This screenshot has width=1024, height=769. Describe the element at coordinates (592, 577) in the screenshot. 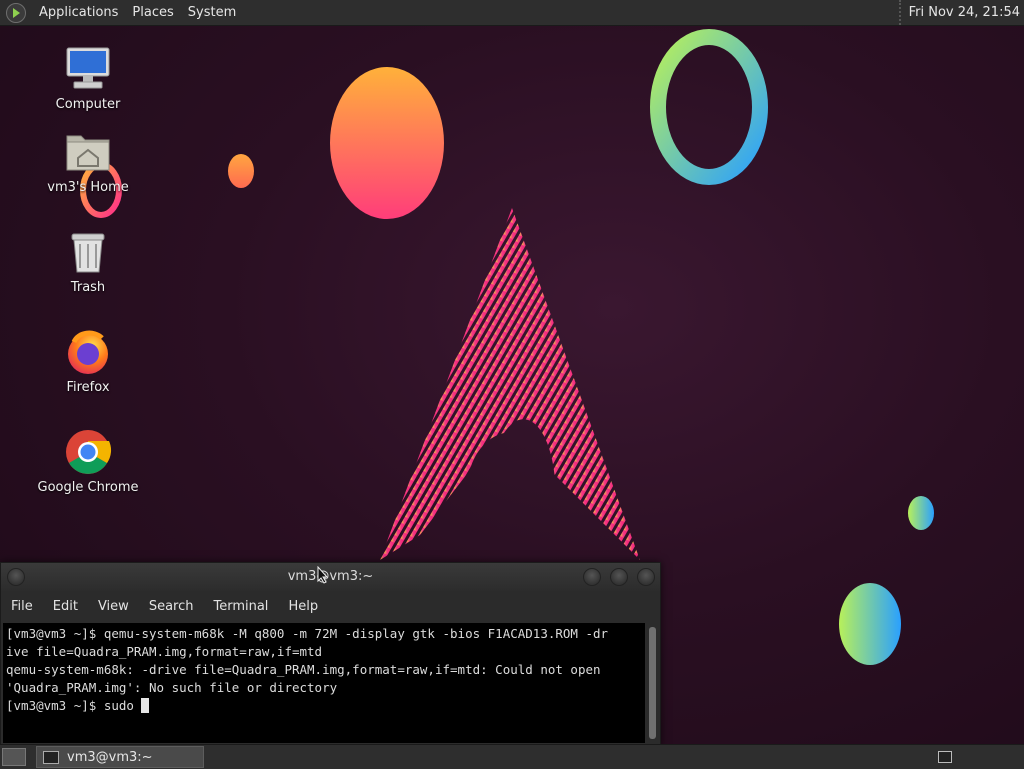

I see `minimize-icon` at that location.